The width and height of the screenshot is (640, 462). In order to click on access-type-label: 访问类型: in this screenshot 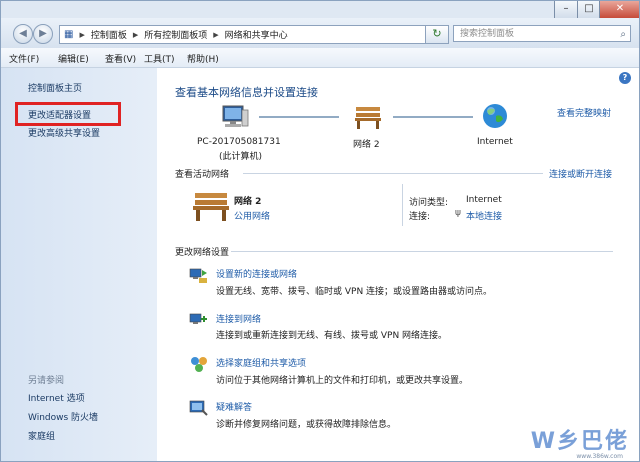, I will do `click(429, 203)`.